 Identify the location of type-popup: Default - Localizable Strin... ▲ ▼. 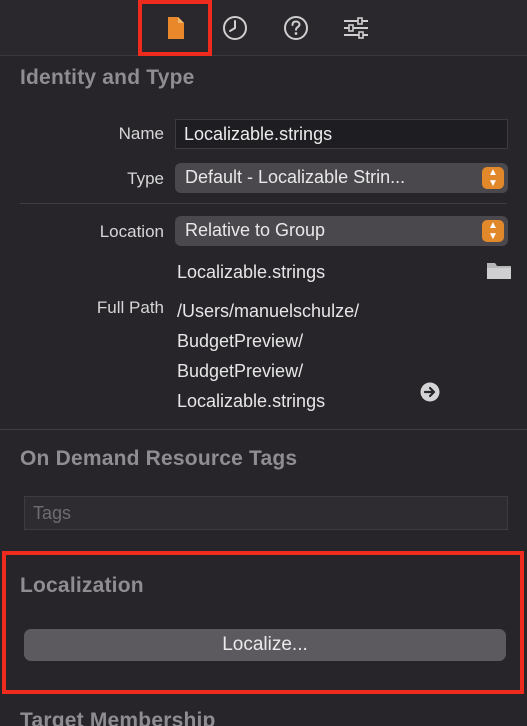
(341, 178).